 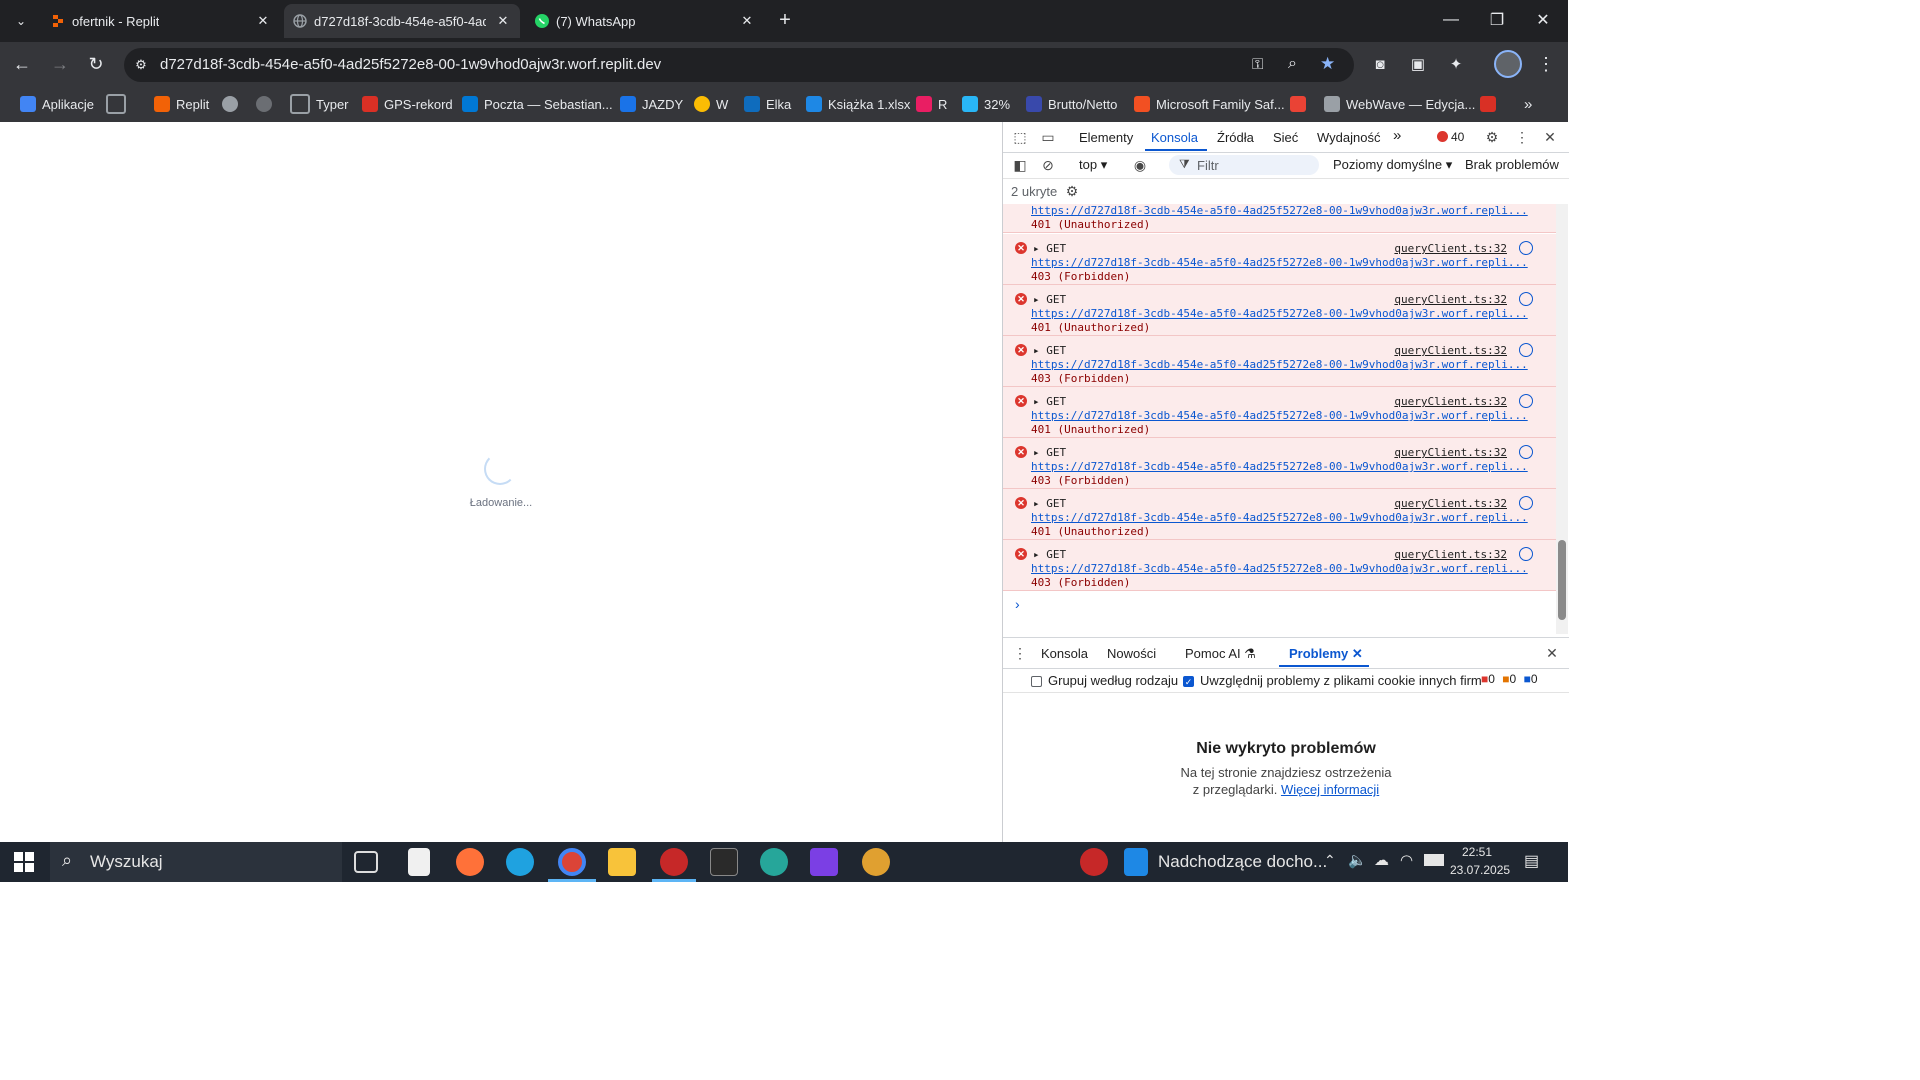 What do you see at coordinates (1301, 104) in the screenshot?
I see `bookmark-gmail` at bounding box center [1301, 104].